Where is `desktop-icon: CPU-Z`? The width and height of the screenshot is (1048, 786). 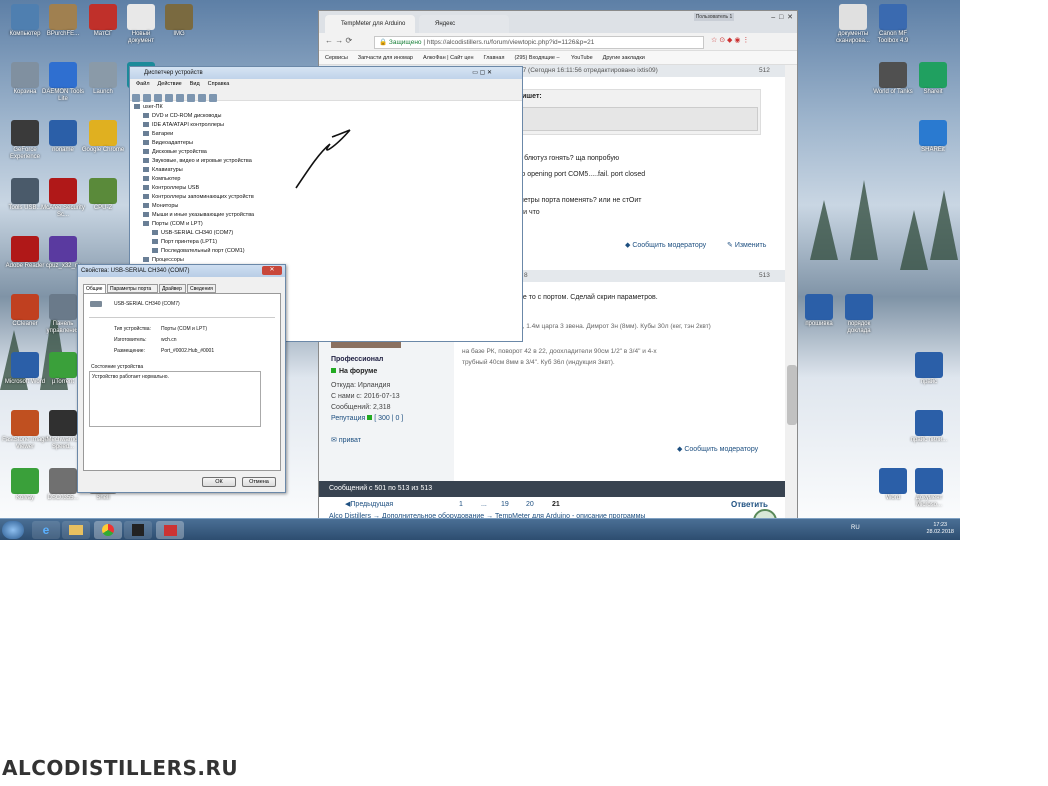
desktop-icon: CPU-Z is located at coordinates (103, 195).